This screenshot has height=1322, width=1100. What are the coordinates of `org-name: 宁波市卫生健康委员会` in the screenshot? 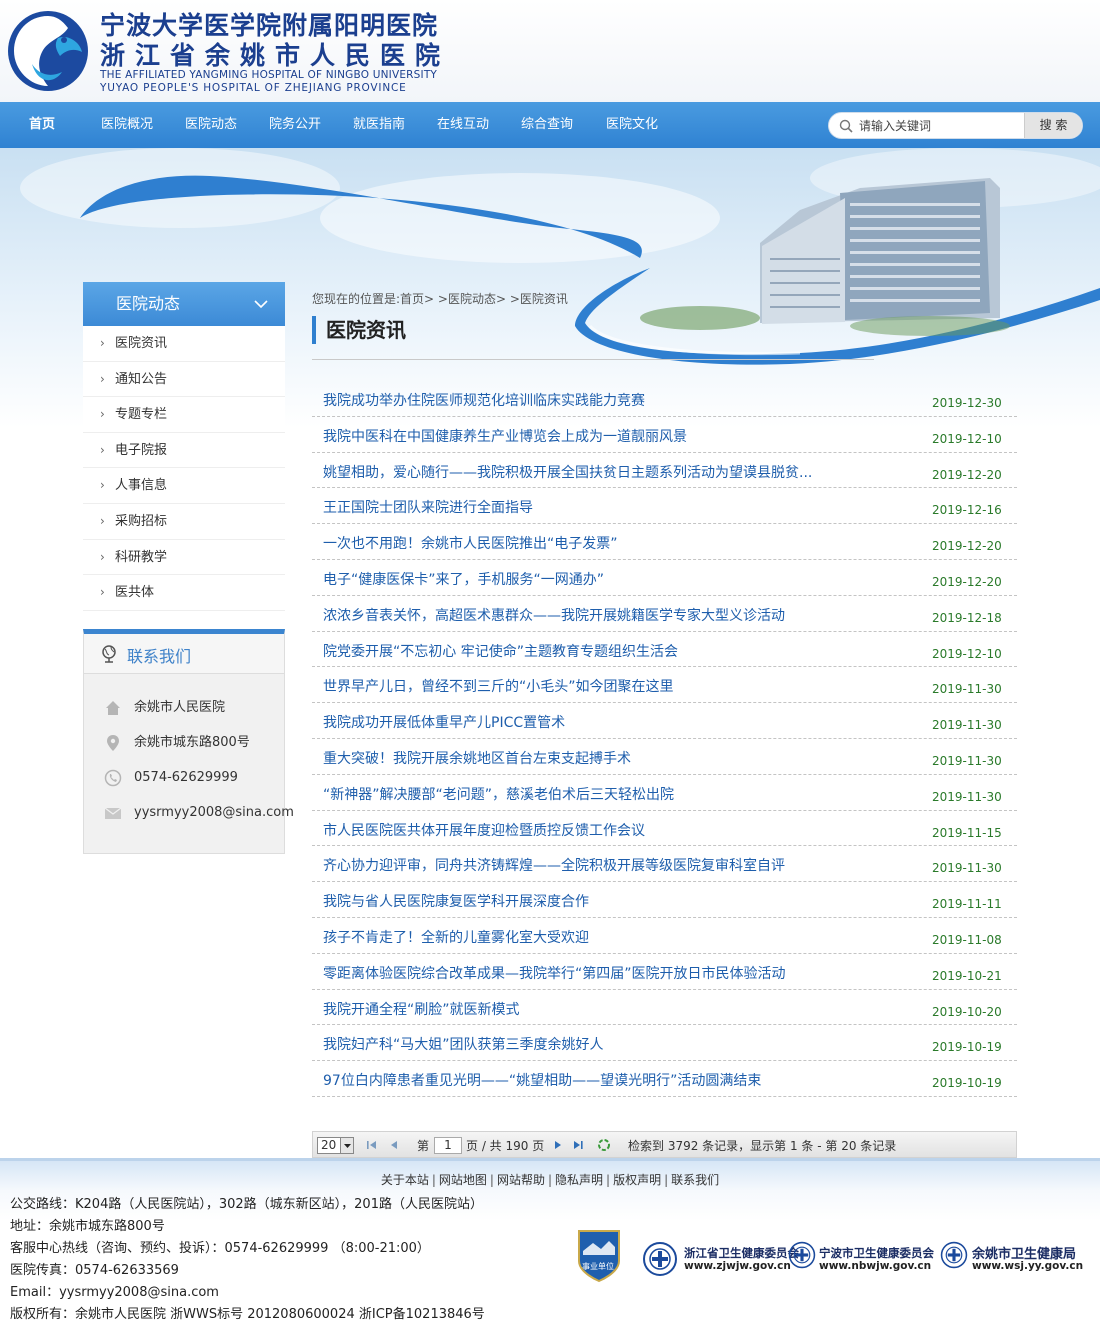 It's located at (876, 1253).